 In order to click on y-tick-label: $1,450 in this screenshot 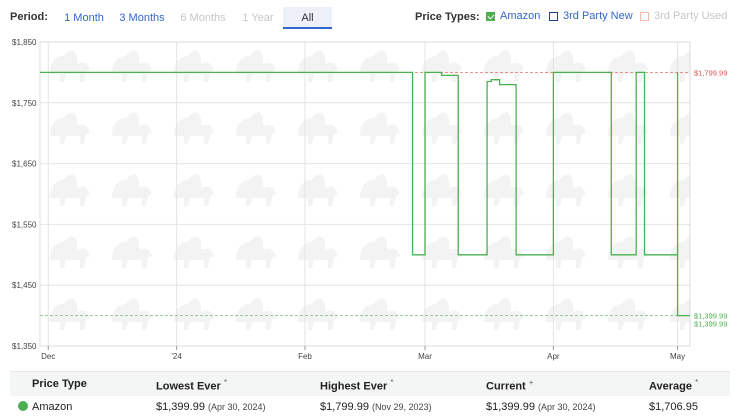, I will do `click(24, 285)`.